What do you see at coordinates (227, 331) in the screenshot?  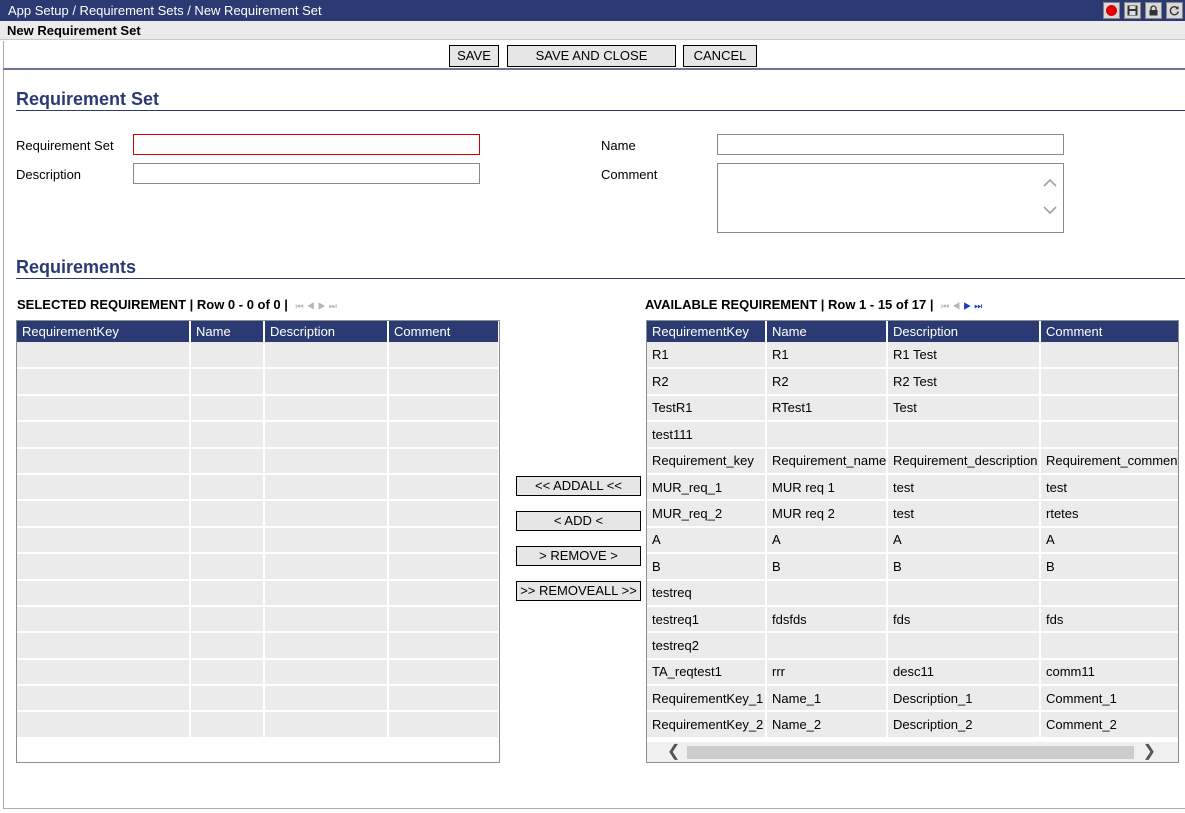 I see `selected-column-header: Name` at bounding box center [227, 331].